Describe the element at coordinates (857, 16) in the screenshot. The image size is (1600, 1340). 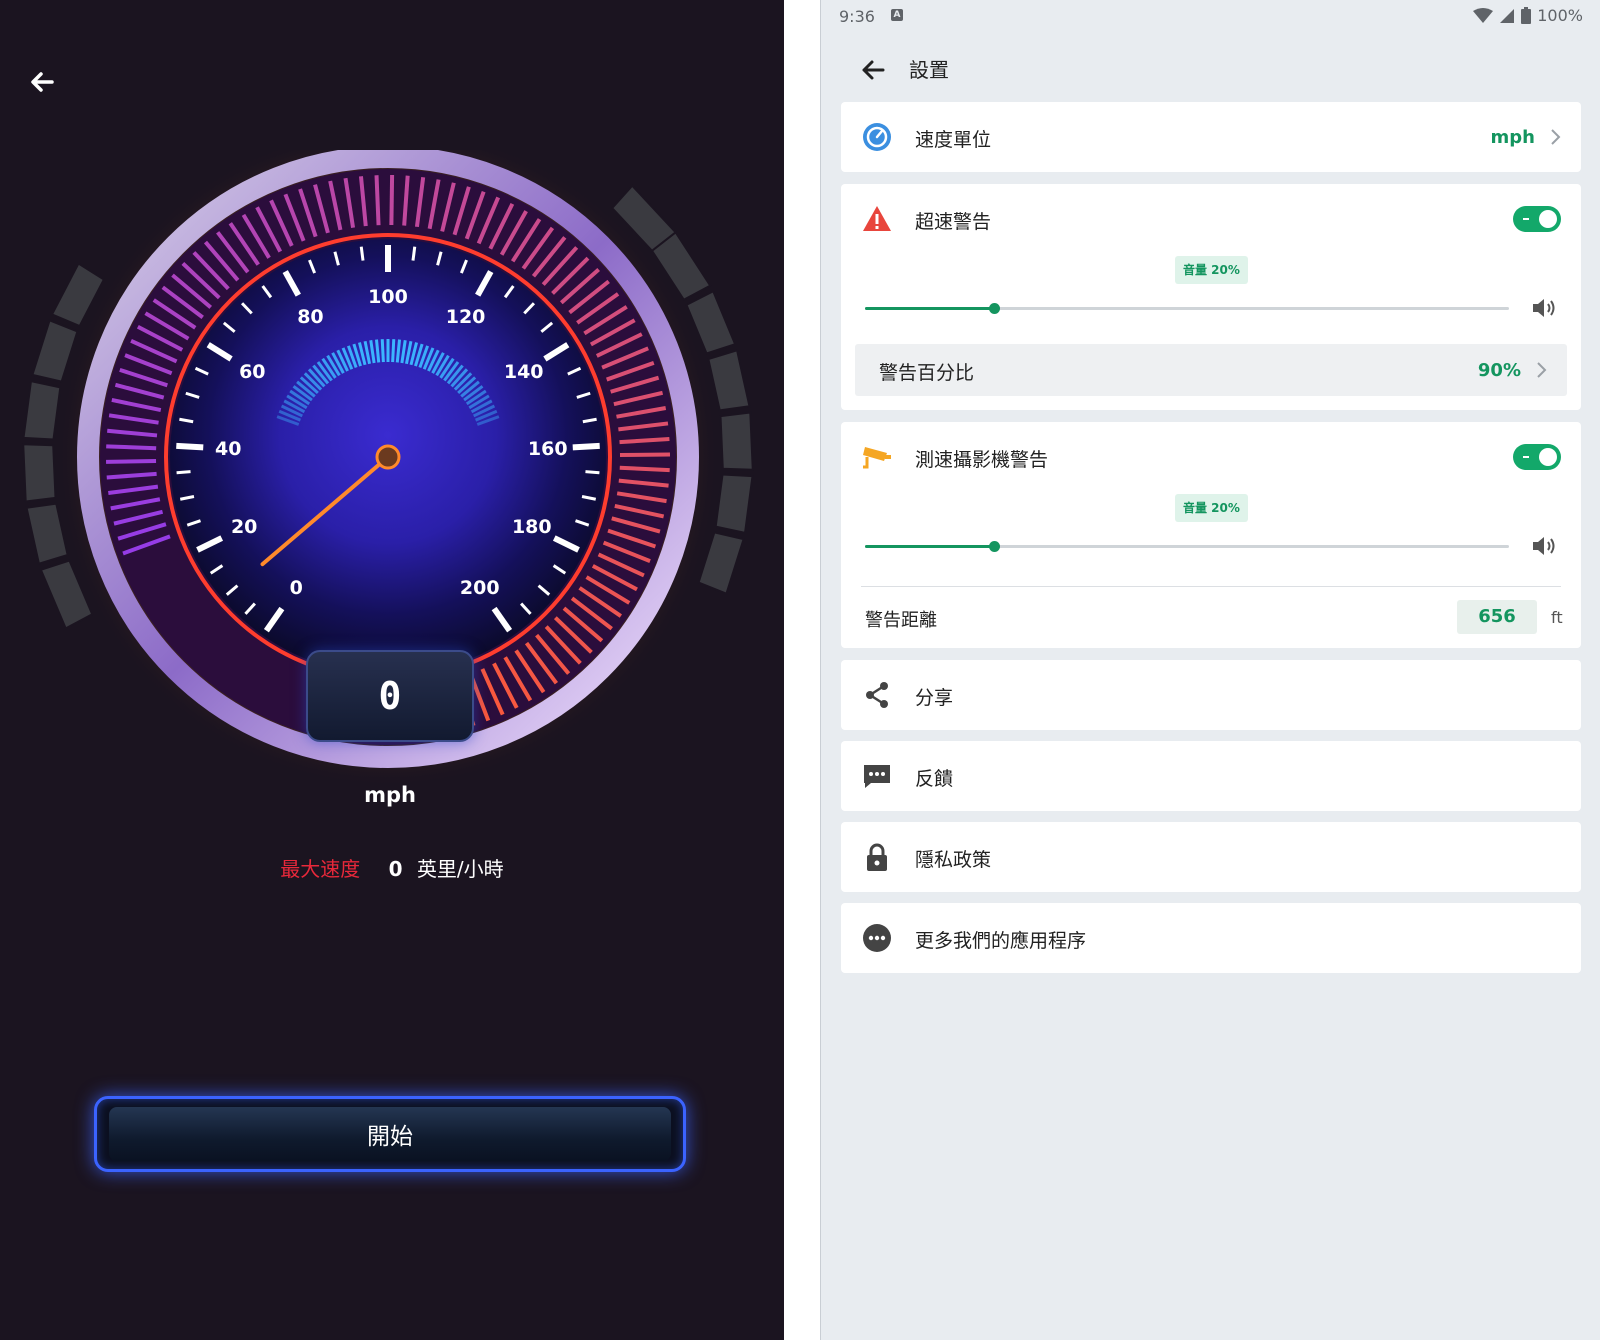
I see `status-time: 9:36` at that location.